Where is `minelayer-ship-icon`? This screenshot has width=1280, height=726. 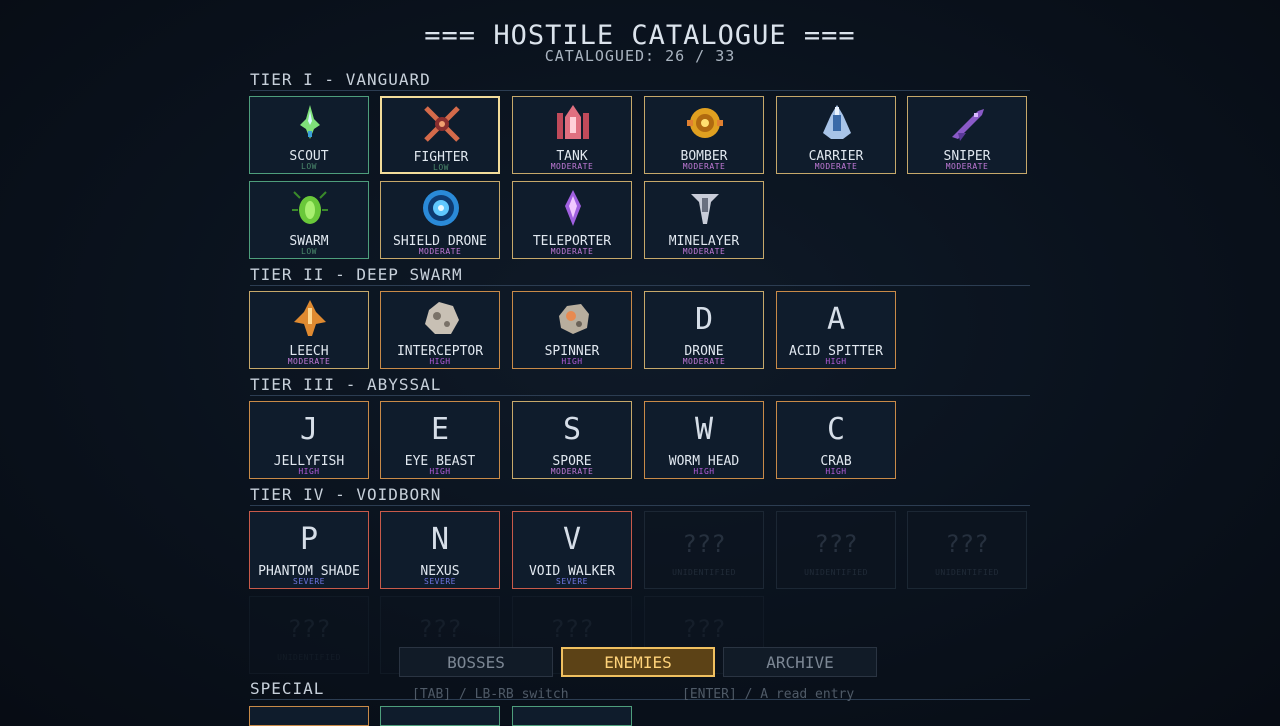
minelayer-ship-icon is located at coordinates (705, 209).